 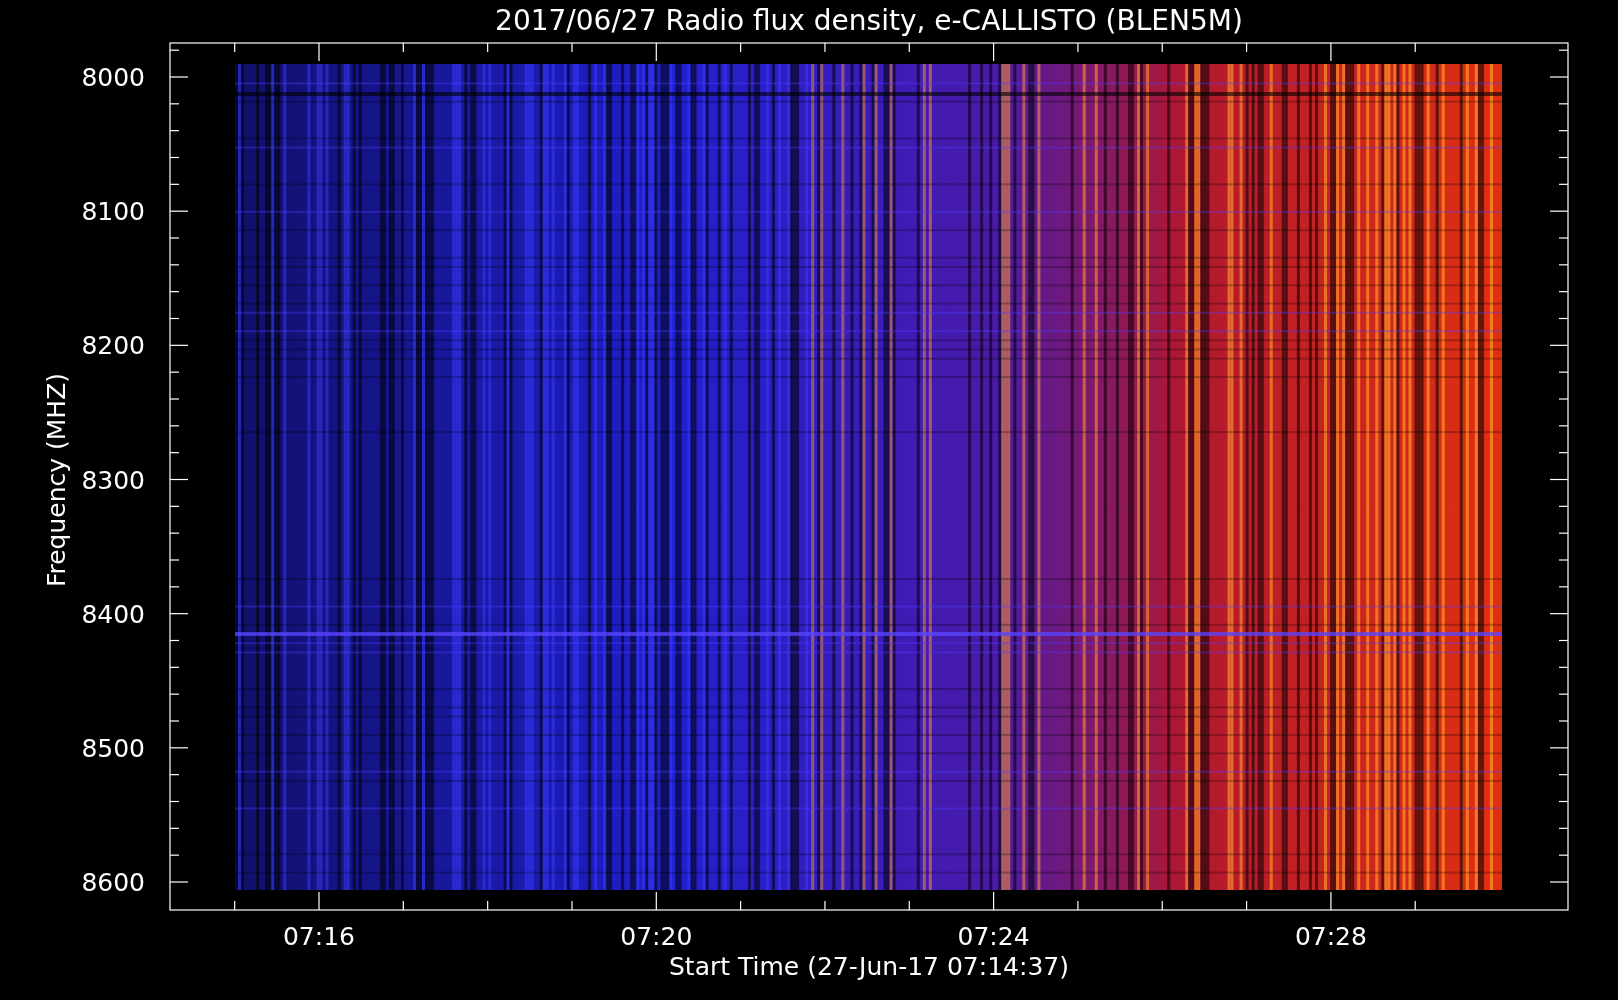 What do you see at coordinates (869, 966) in the screenshot?
I see `x-axis-label: Start Time (27-Jun-17 07:14:37)` at bounding box center [869, 966].